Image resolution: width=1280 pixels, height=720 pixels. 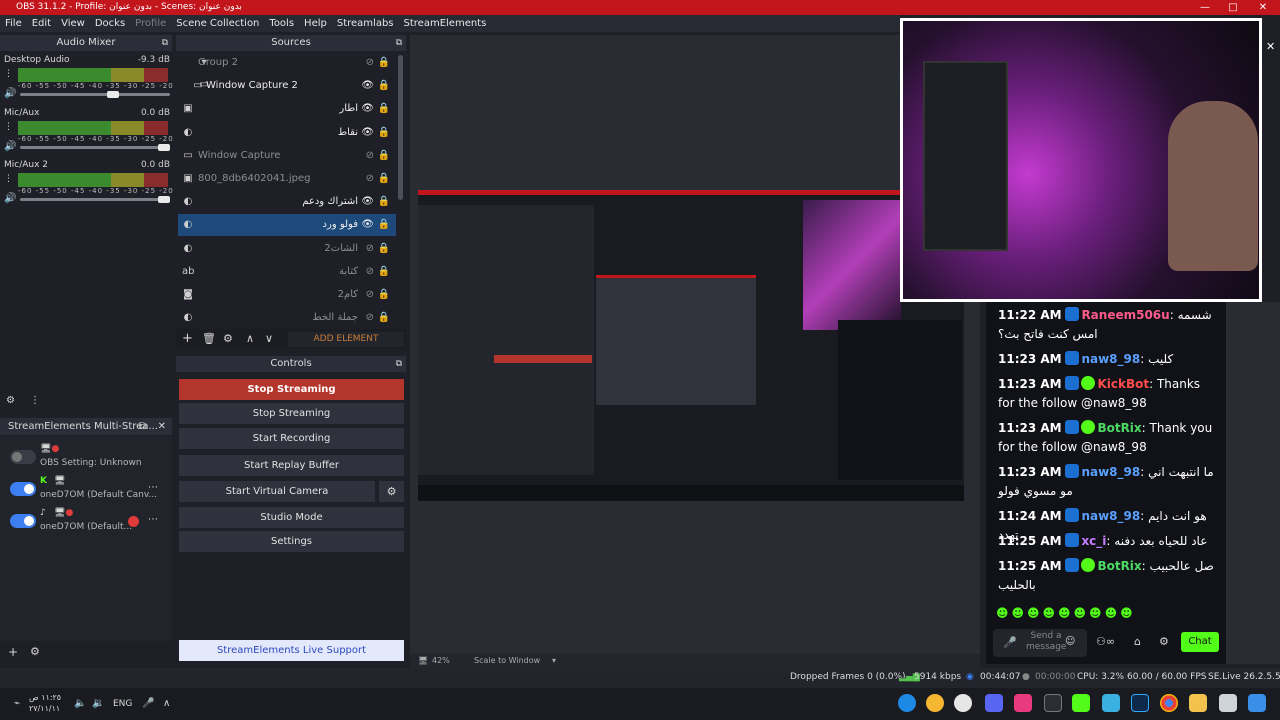 What do you see at coordinates (110, 23) in the screenshot?
I see `menu-docks: Docks` at bounding box center [110, 23].